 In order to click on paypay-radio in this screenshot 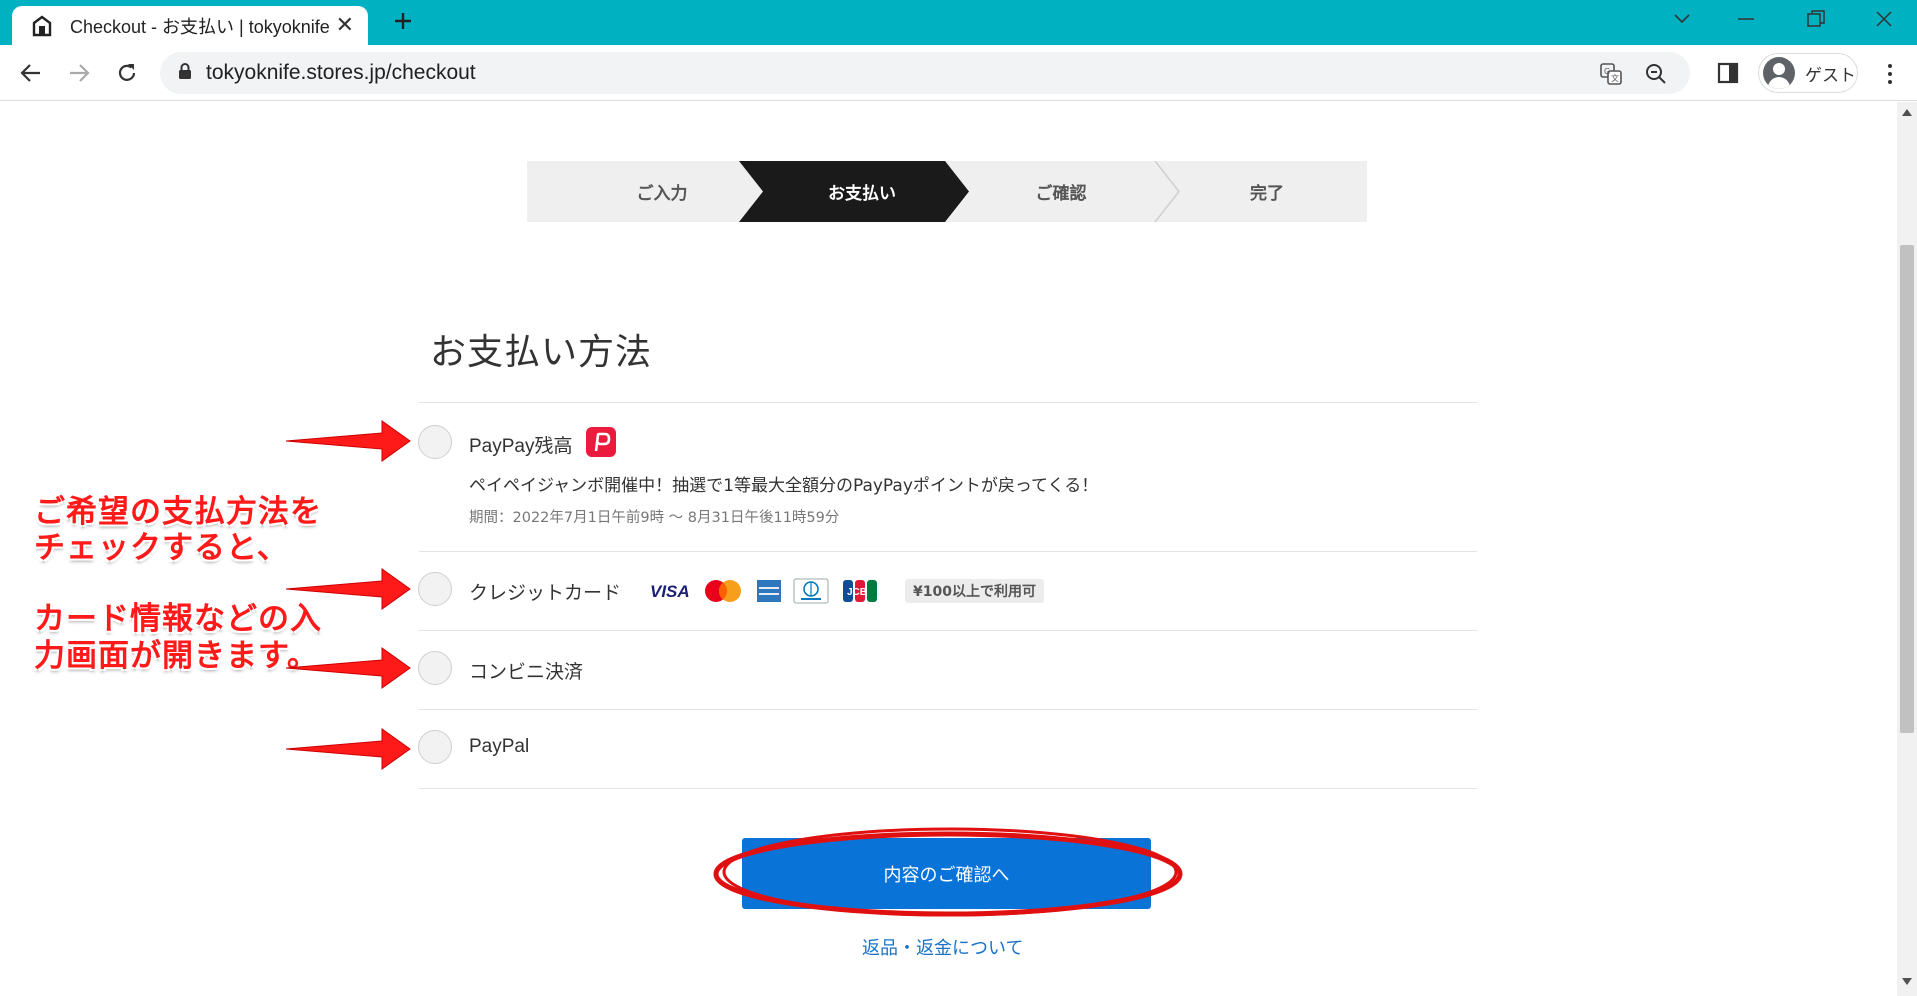, I will do `click(435, 442)`.